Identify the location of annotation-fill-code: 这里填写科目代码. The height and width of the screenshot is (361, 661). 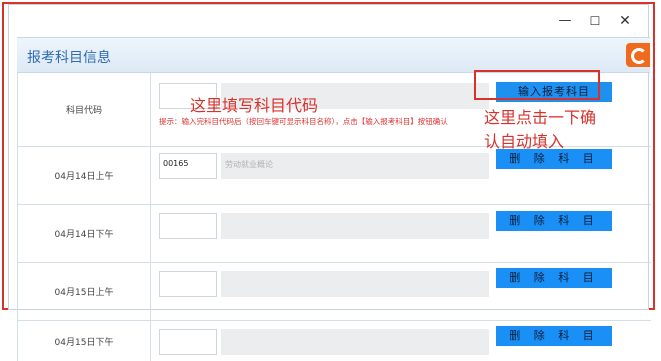
(254, 105).